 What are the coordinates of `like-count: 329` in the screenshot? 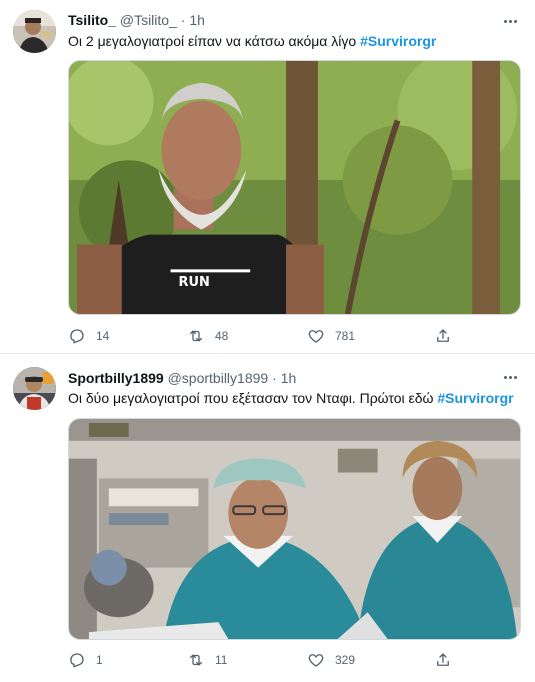 It's located at (345, 660).